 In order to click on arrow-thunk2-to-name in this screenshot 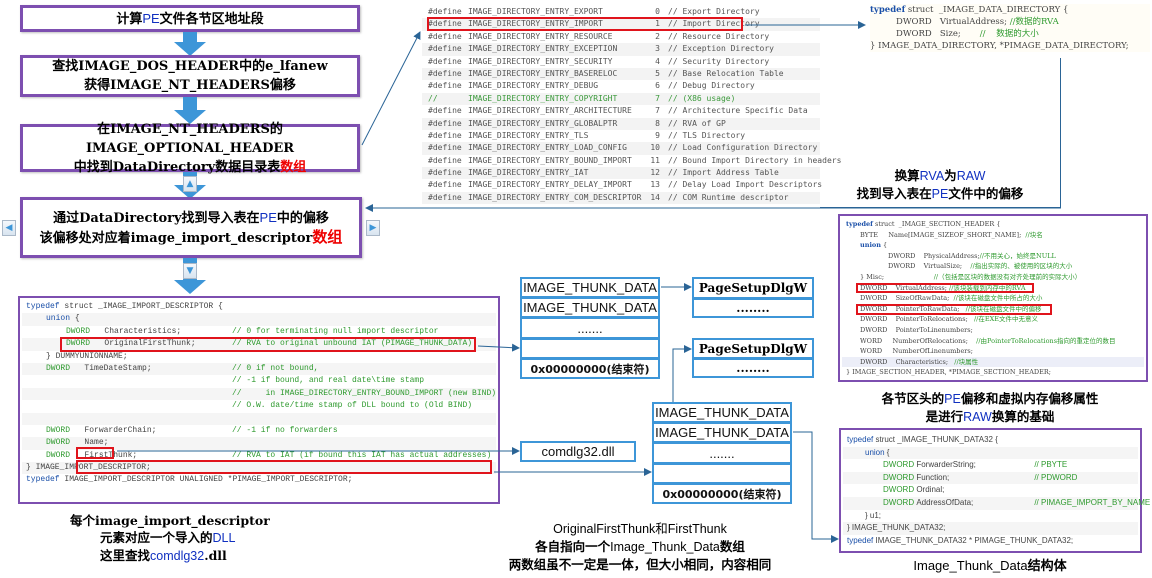, I will do `click(682, 373)`.